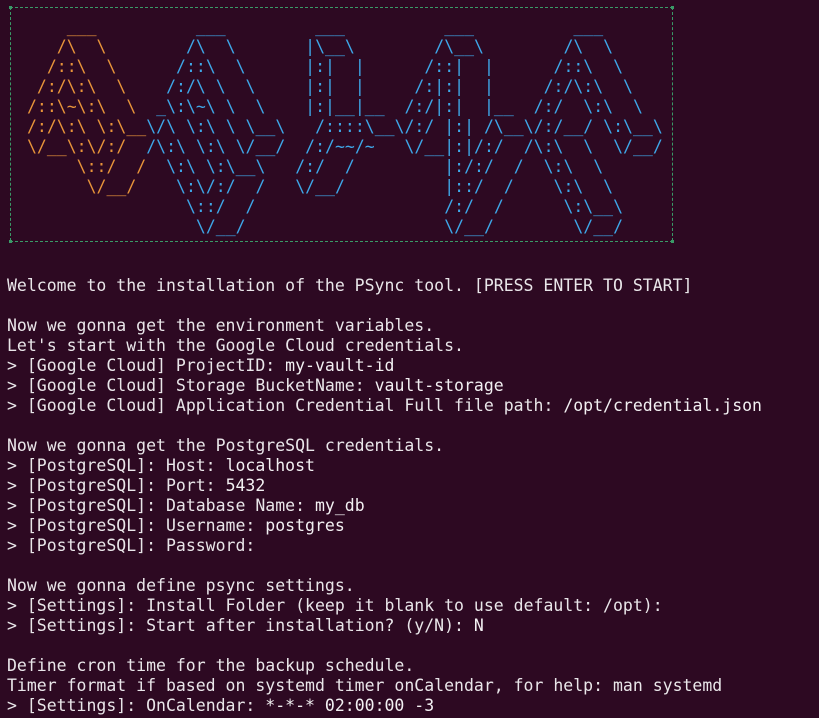 The image size is (819, 718). Describe the element at coordinates (469, 66) in the screenshot. I see `banner-letter-segment: /::| |` at that location.